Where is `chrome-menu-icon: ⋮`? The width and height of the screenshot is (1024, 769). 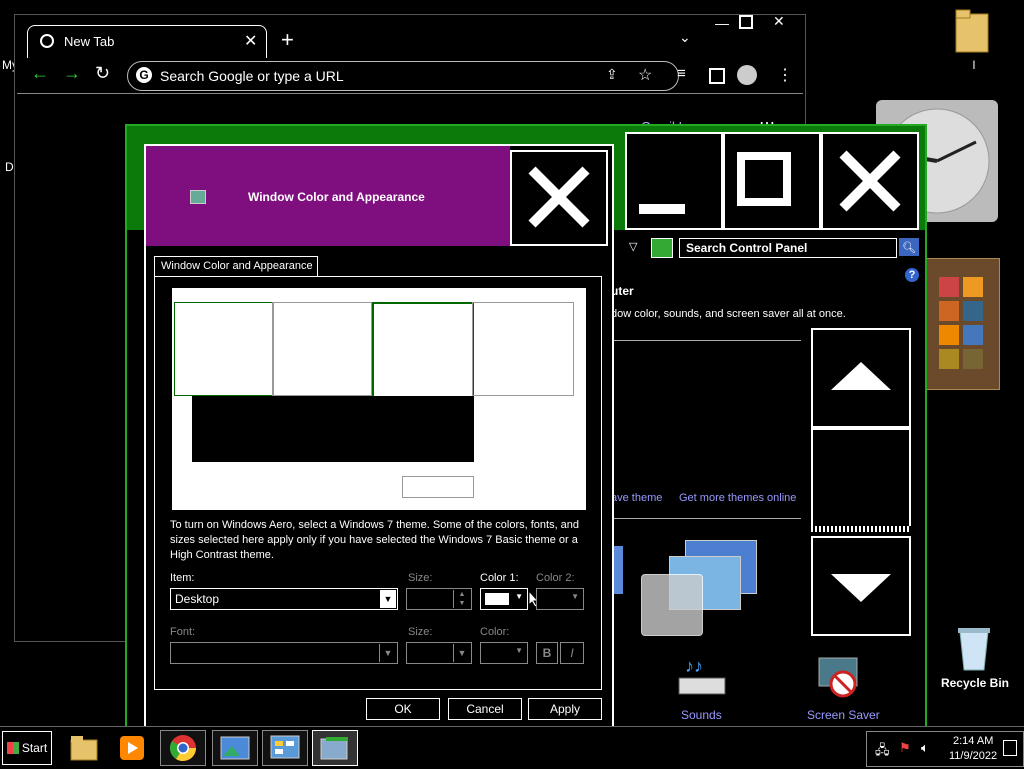
chrome-menu-icon: ⋮ is located at coordinates (785, 75).